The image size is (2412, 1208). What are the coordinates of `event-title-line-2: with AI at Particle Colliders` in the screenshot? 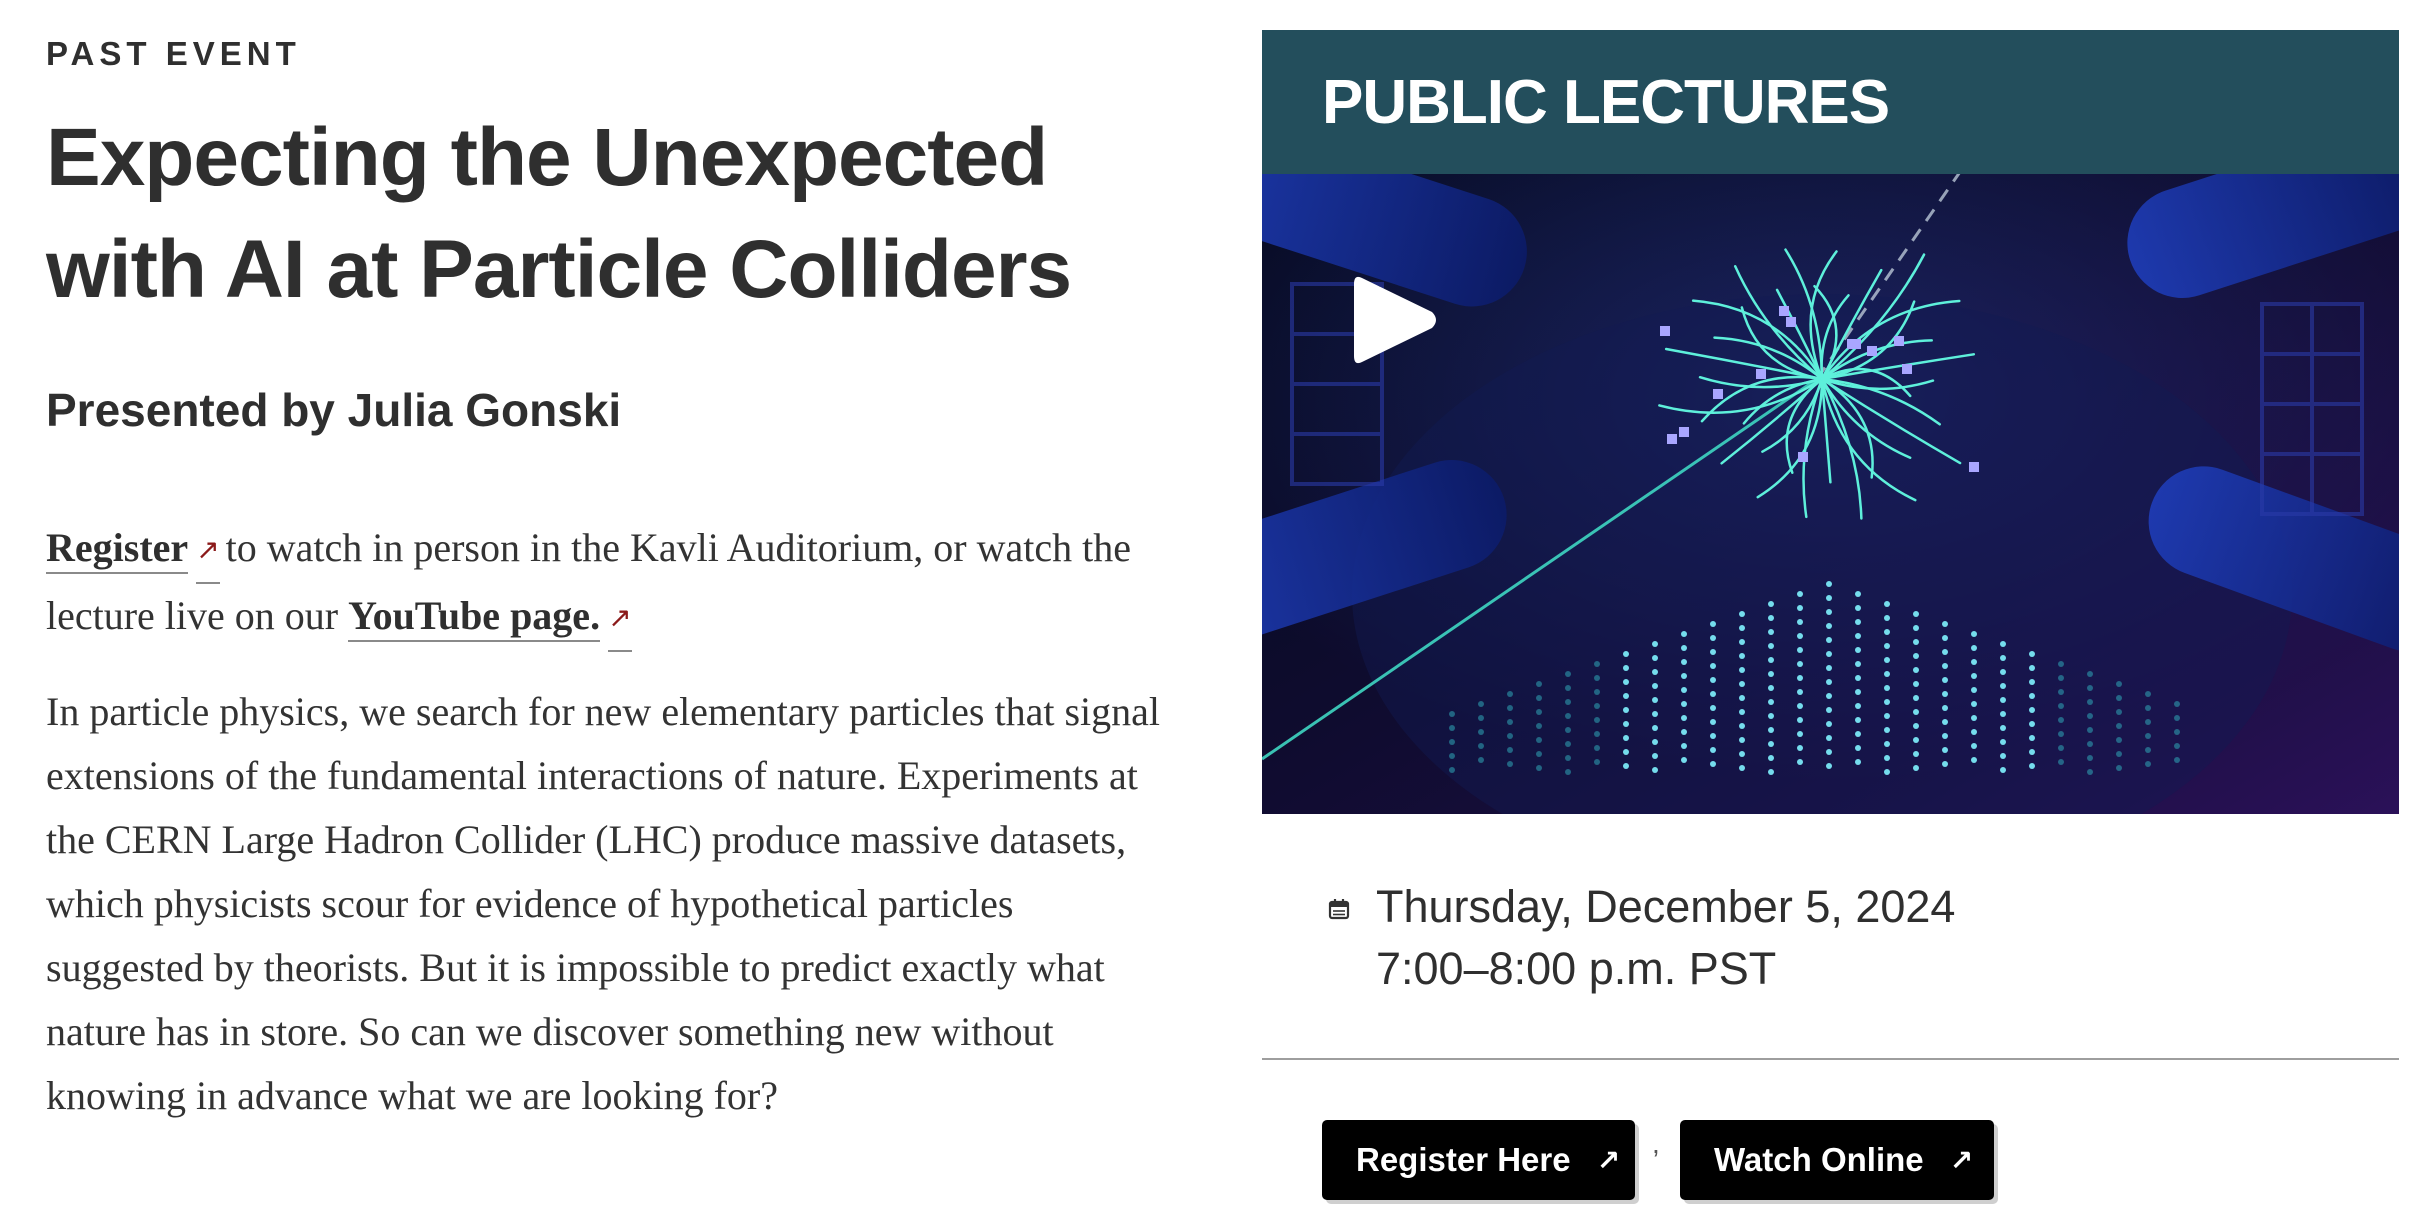 It's located at (559, 269).